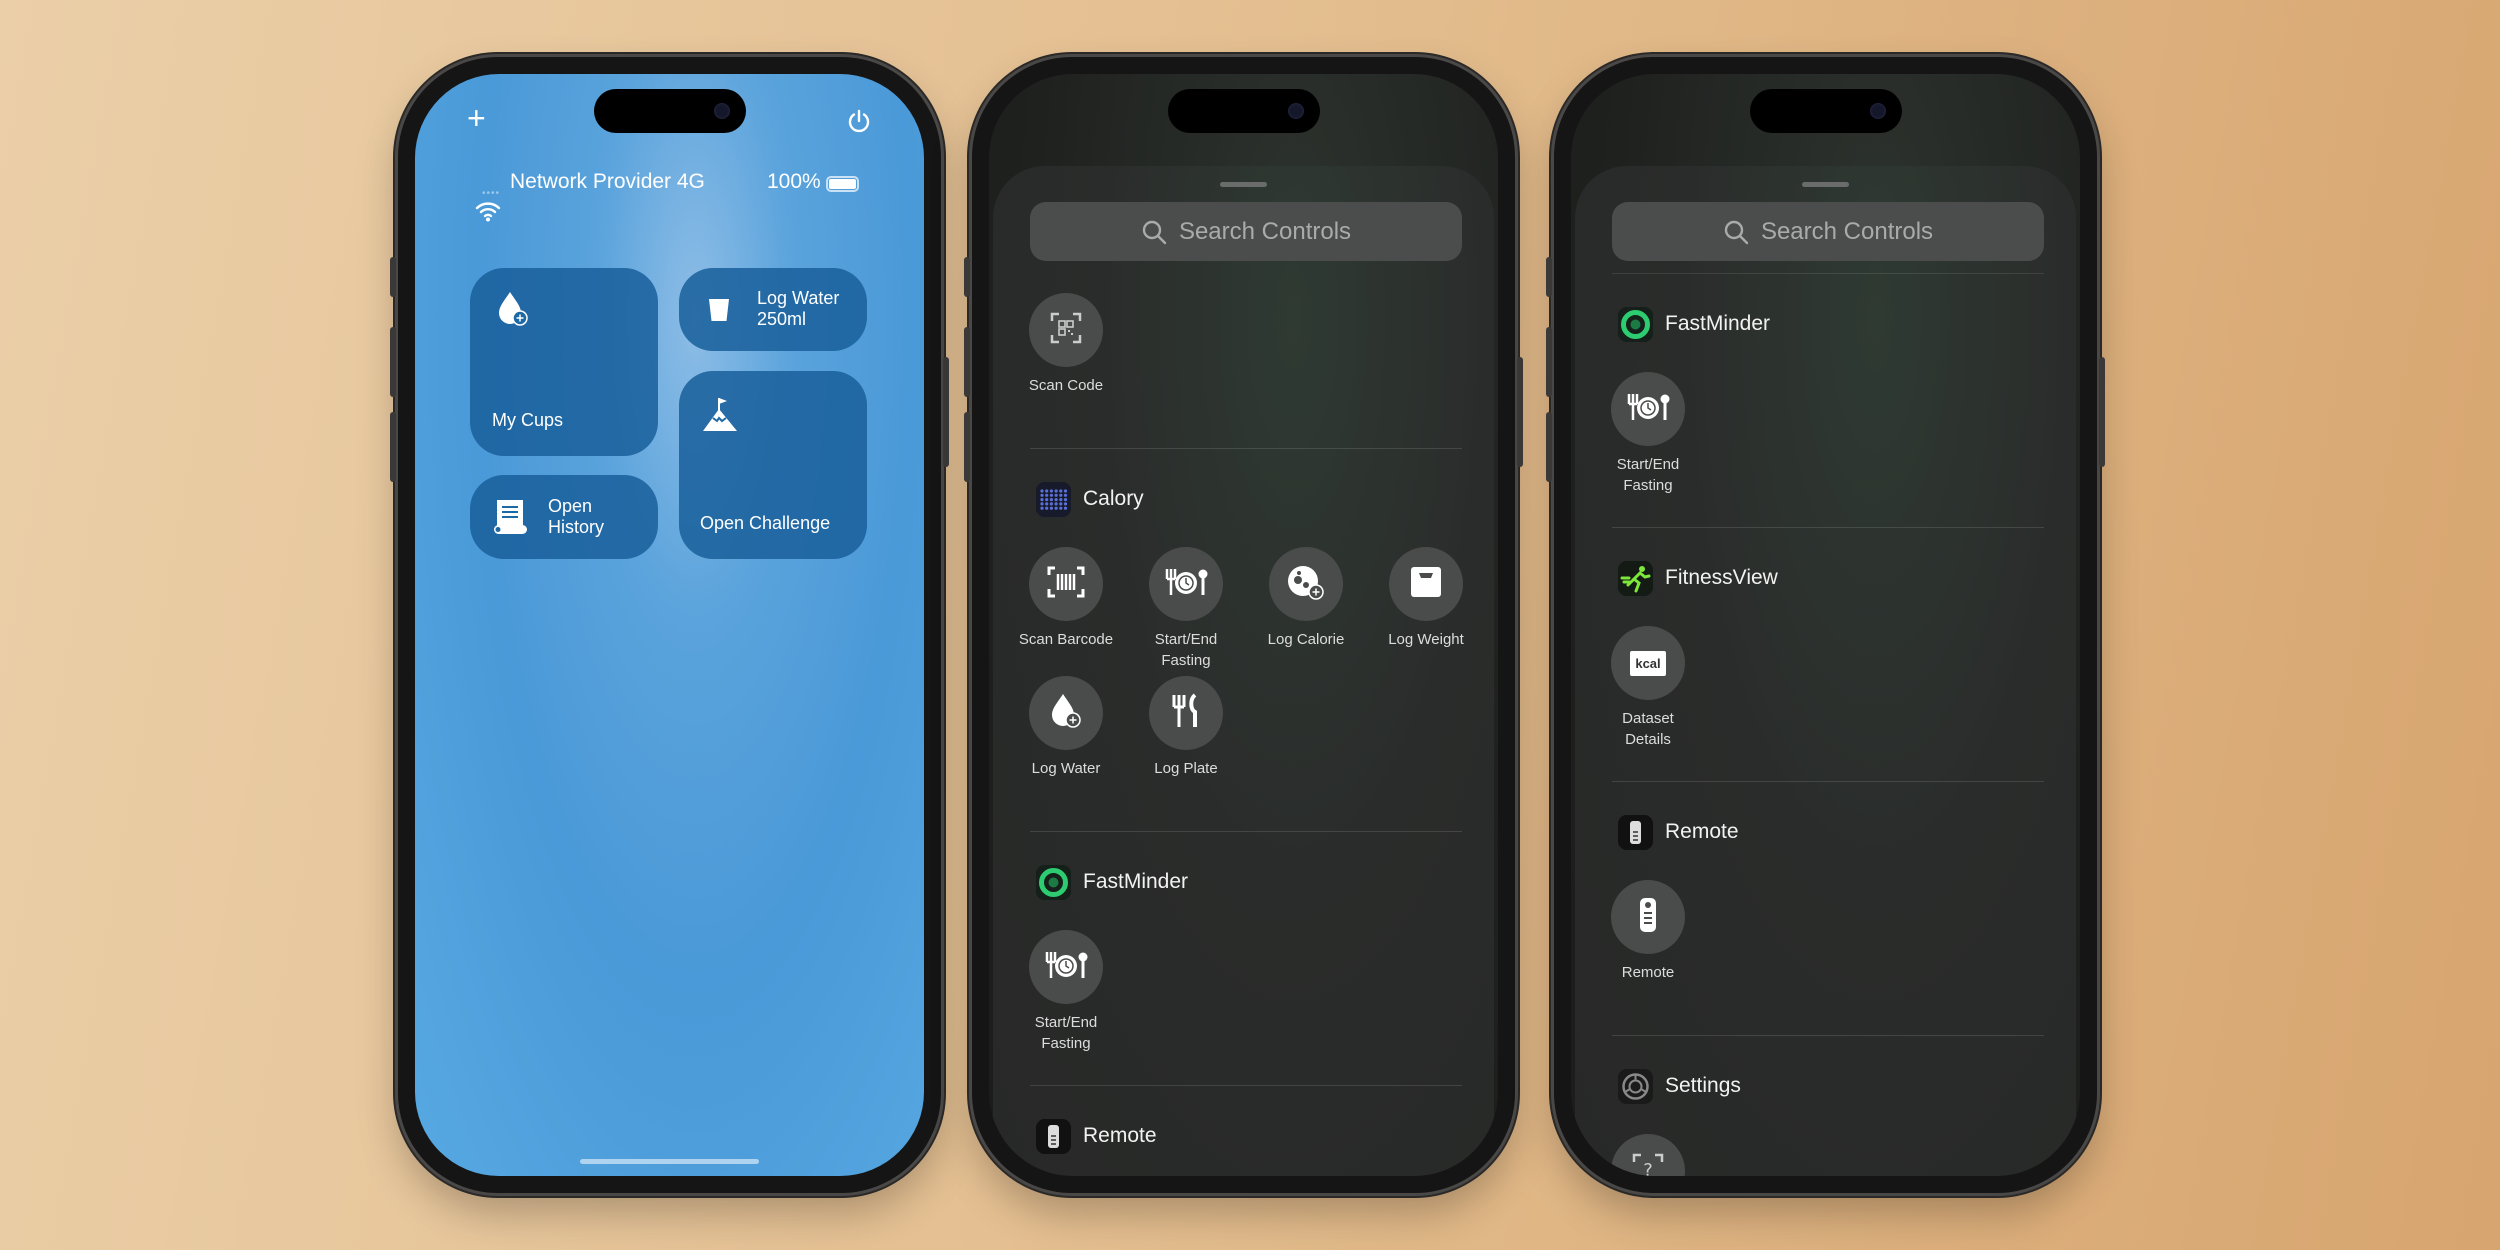  I want to click on section-fastminder: FastMinder Start/End Fasting, so click(1245, 974).